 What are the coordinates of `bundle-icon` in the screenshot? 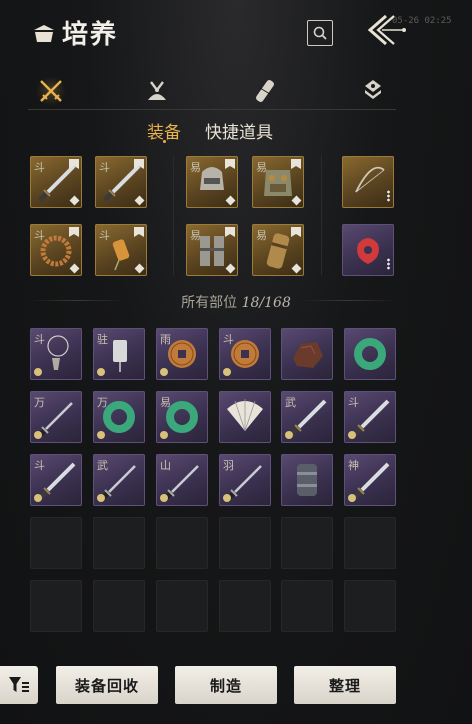 It's located at (157, 90).